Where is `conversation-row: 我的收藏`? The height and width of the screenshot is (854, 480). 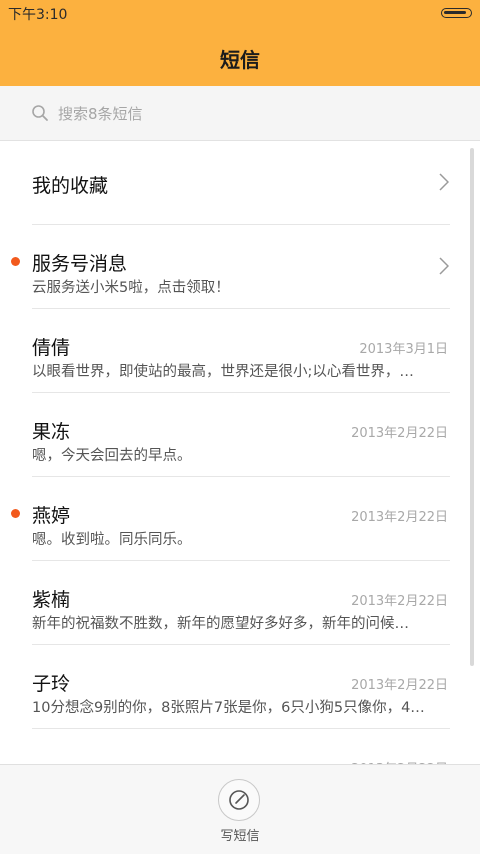 conversation-row: 我的收藏 is located at coordinates (240, 183).